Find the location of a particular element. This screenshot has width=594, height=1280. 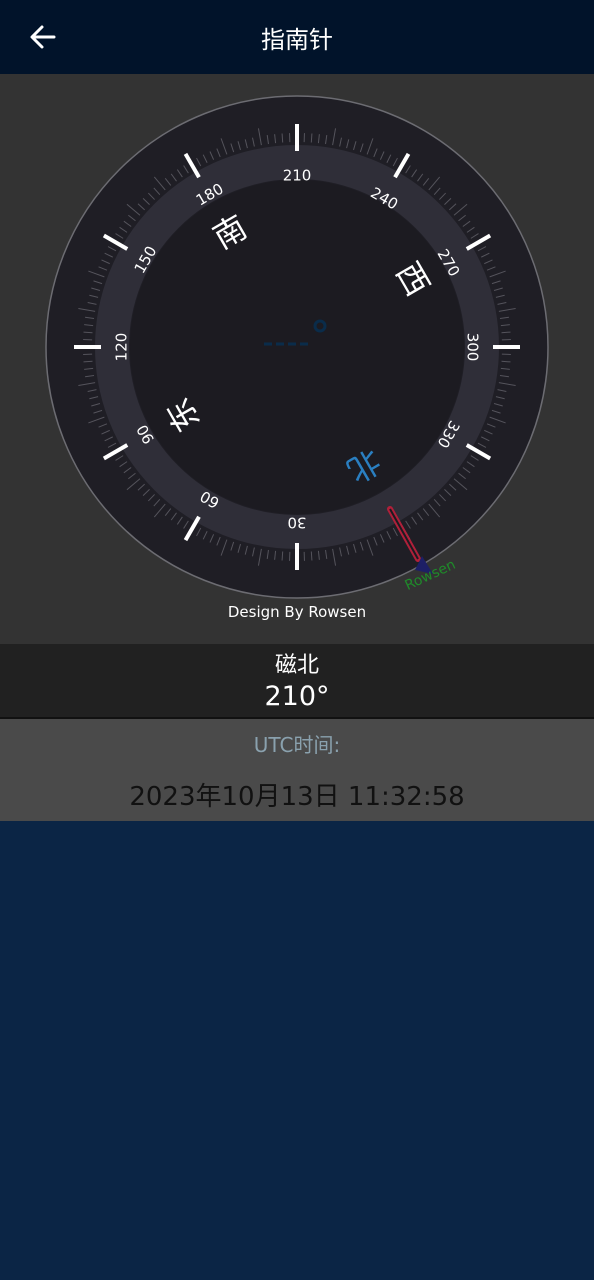

heading-panel: 磁北 210° is located at coordinates (297, 681).